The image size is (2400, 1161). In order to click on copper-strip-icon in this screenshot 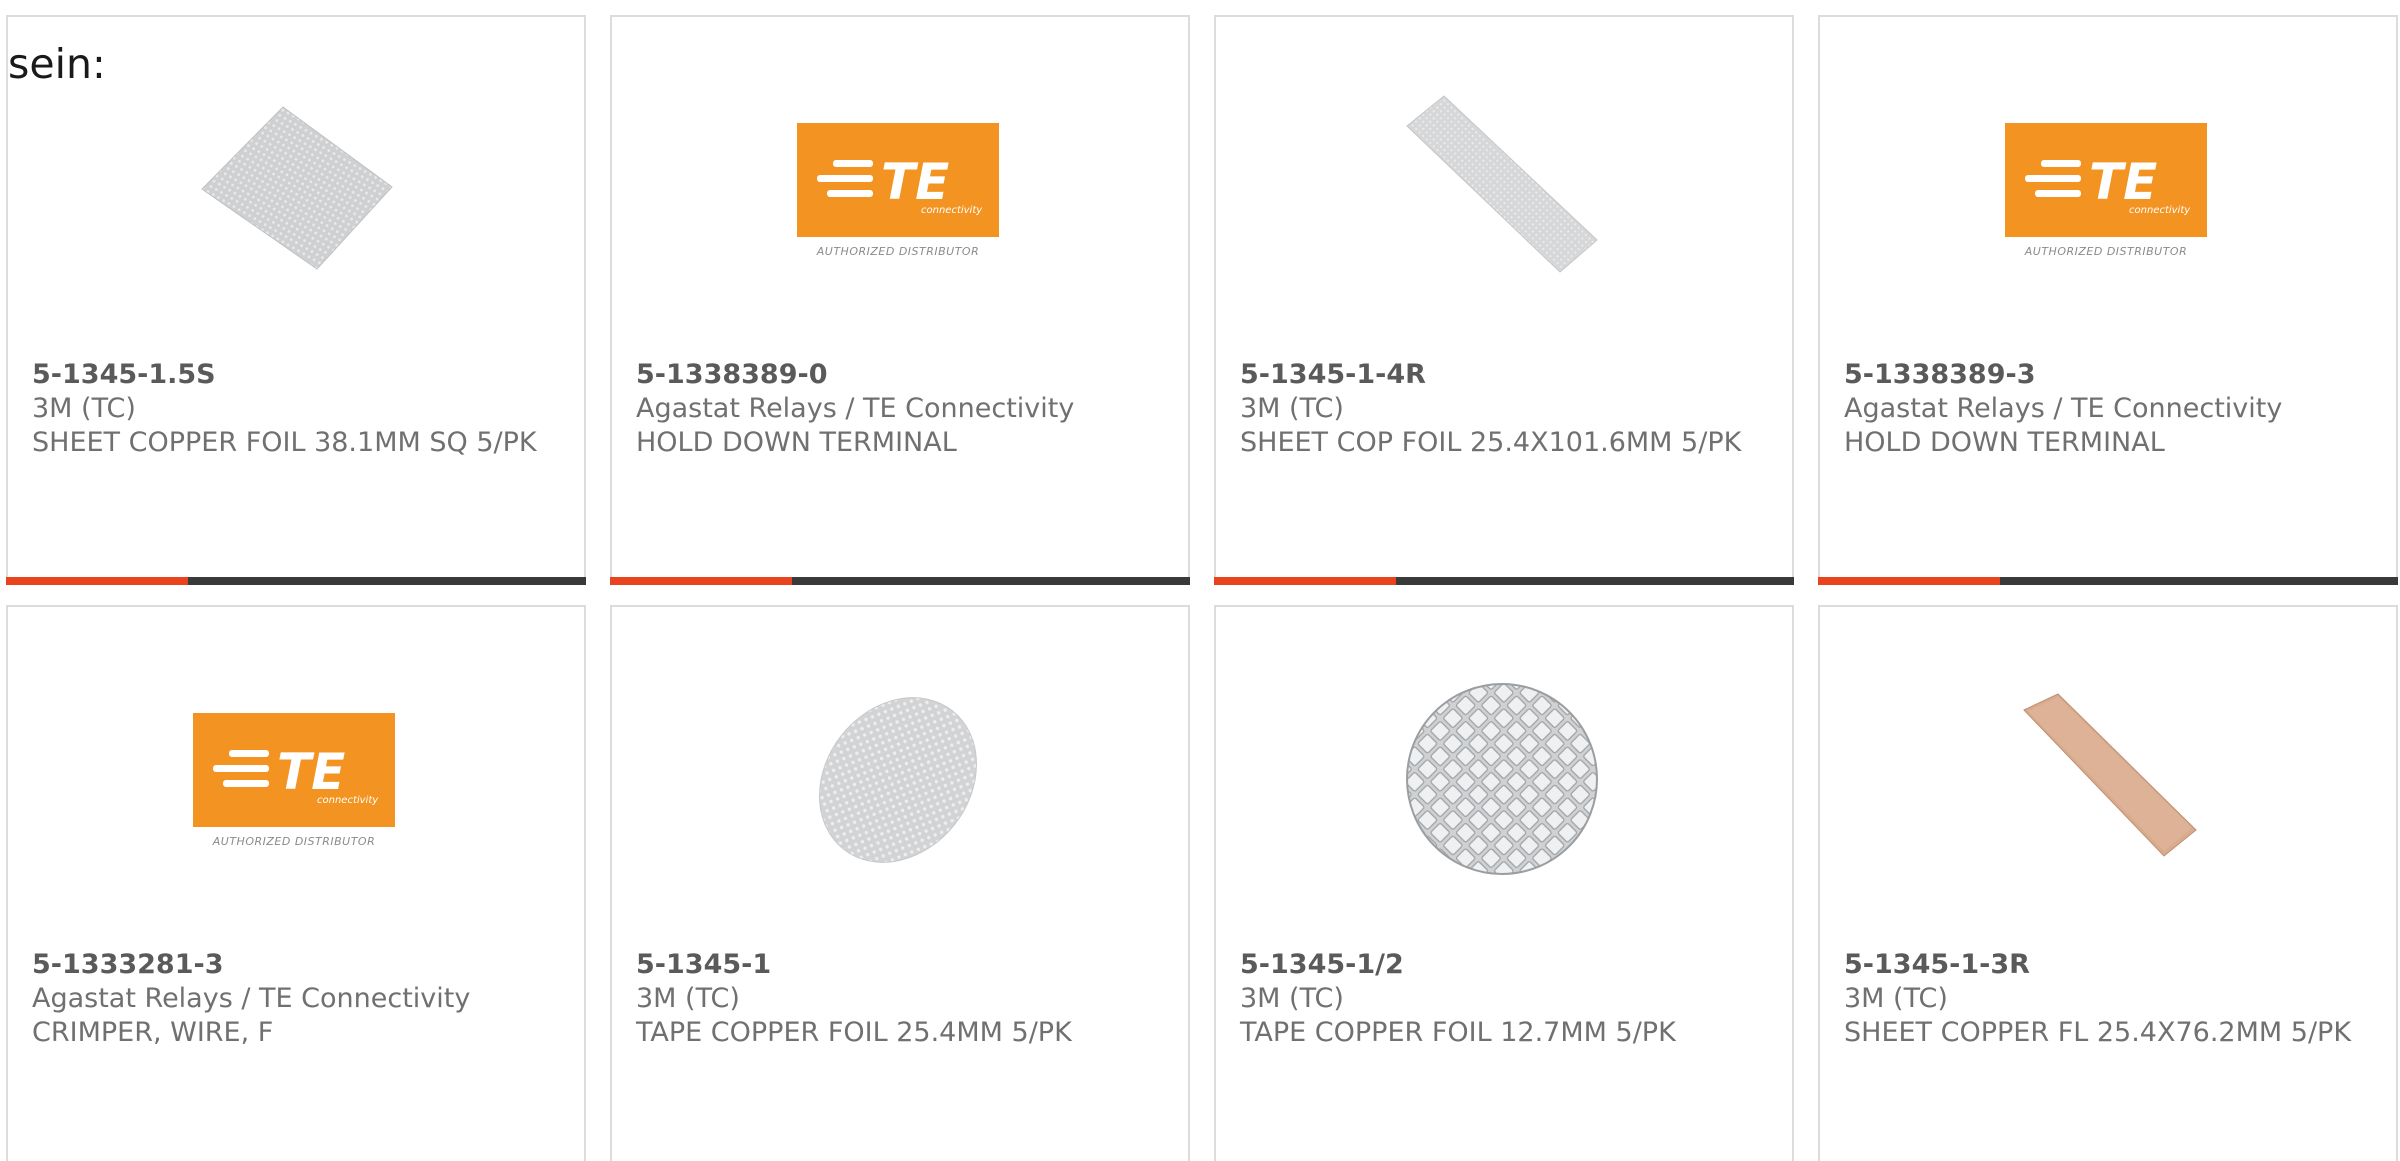, I will do `click(2110, 775)`.